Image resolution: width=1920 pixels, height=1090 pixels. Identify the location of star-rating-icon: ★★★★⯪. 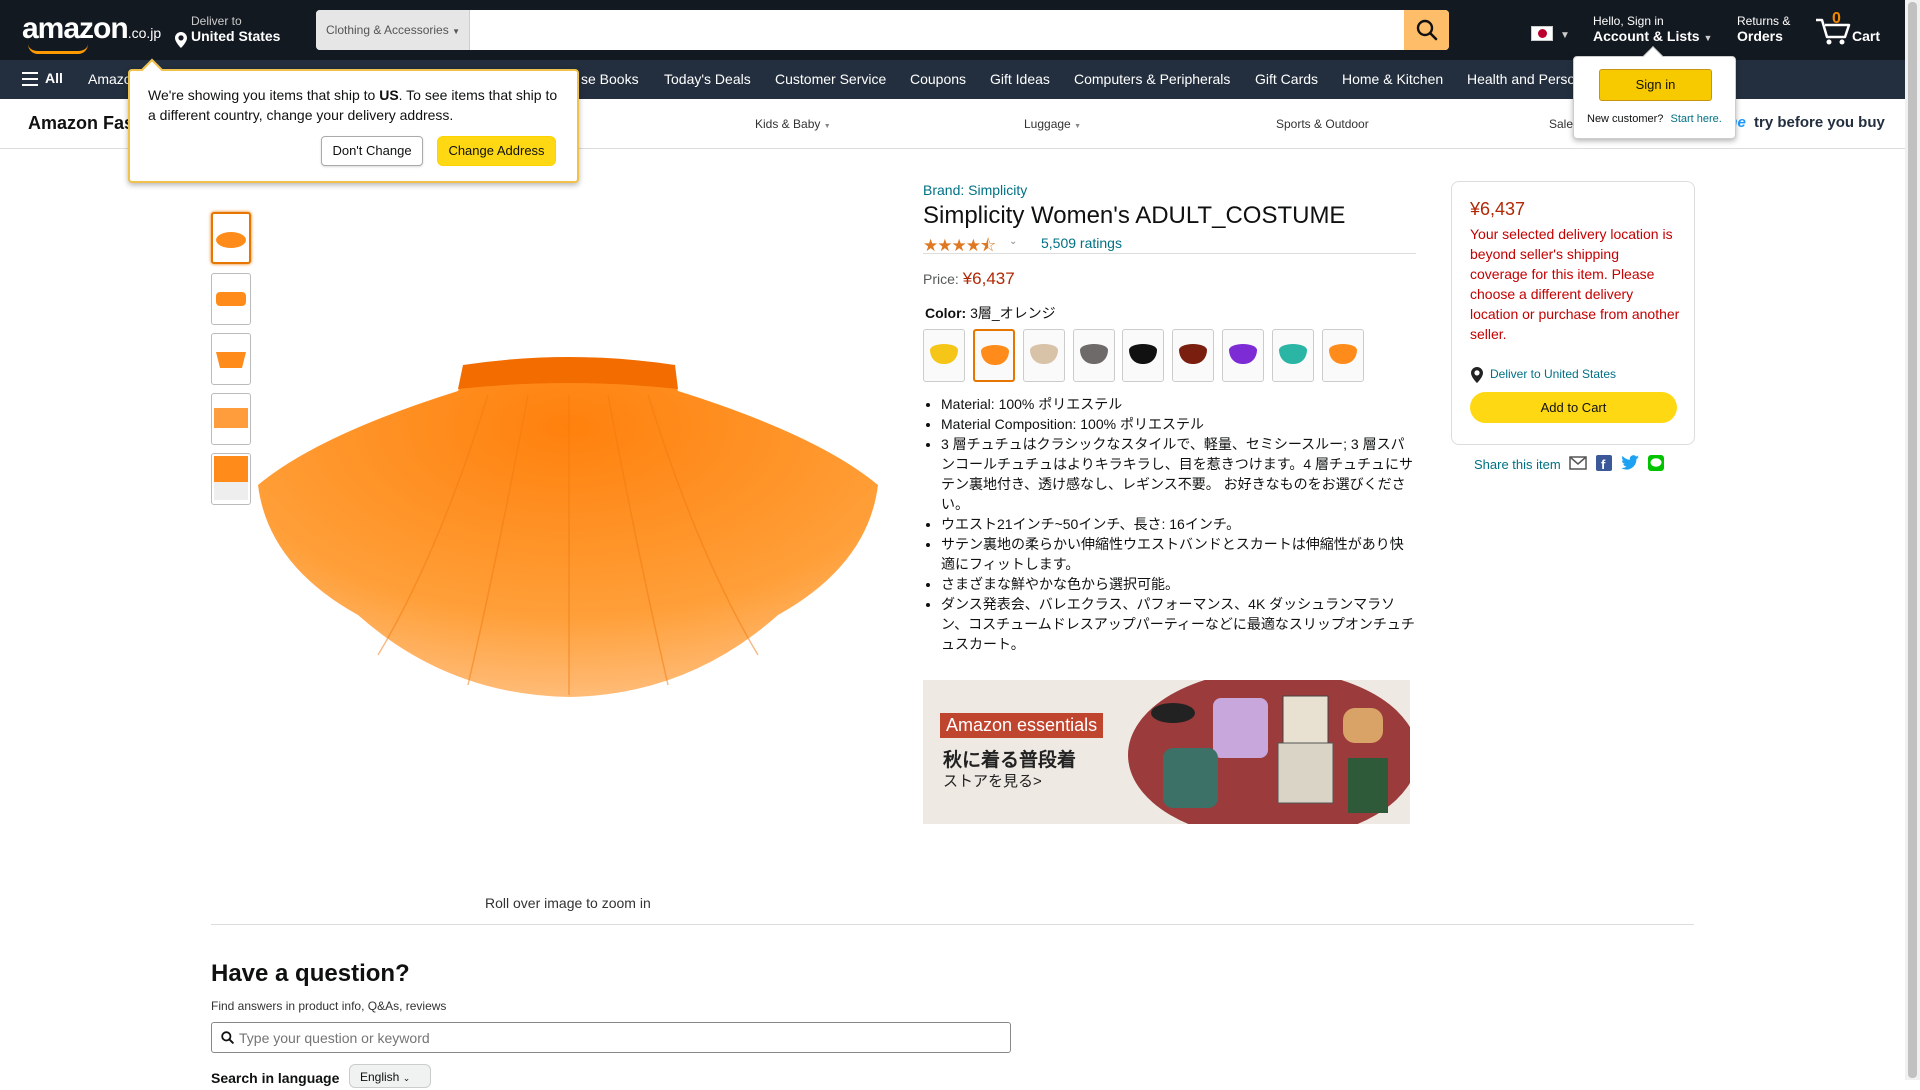
(959, 247).